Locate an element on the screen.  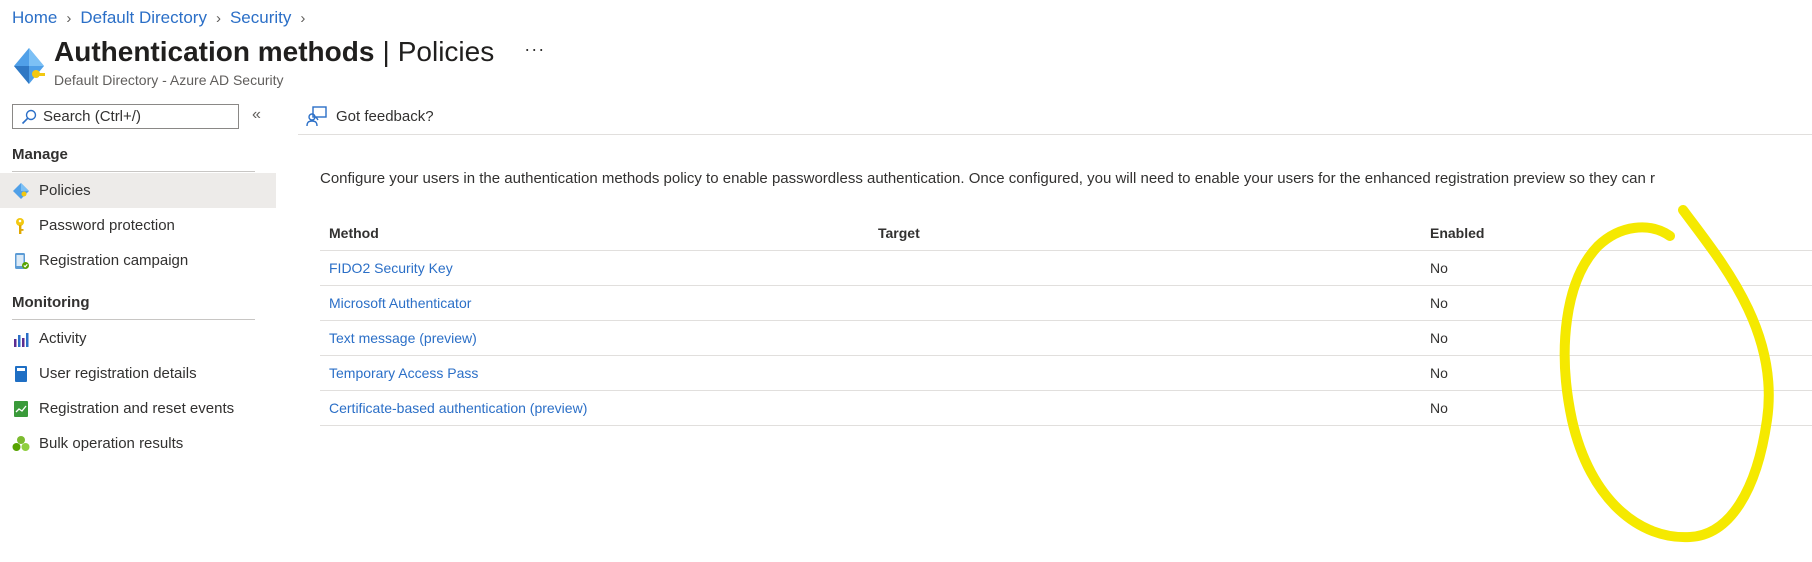
sidebar-item-label: Activity is located at coordinates (63, 338).